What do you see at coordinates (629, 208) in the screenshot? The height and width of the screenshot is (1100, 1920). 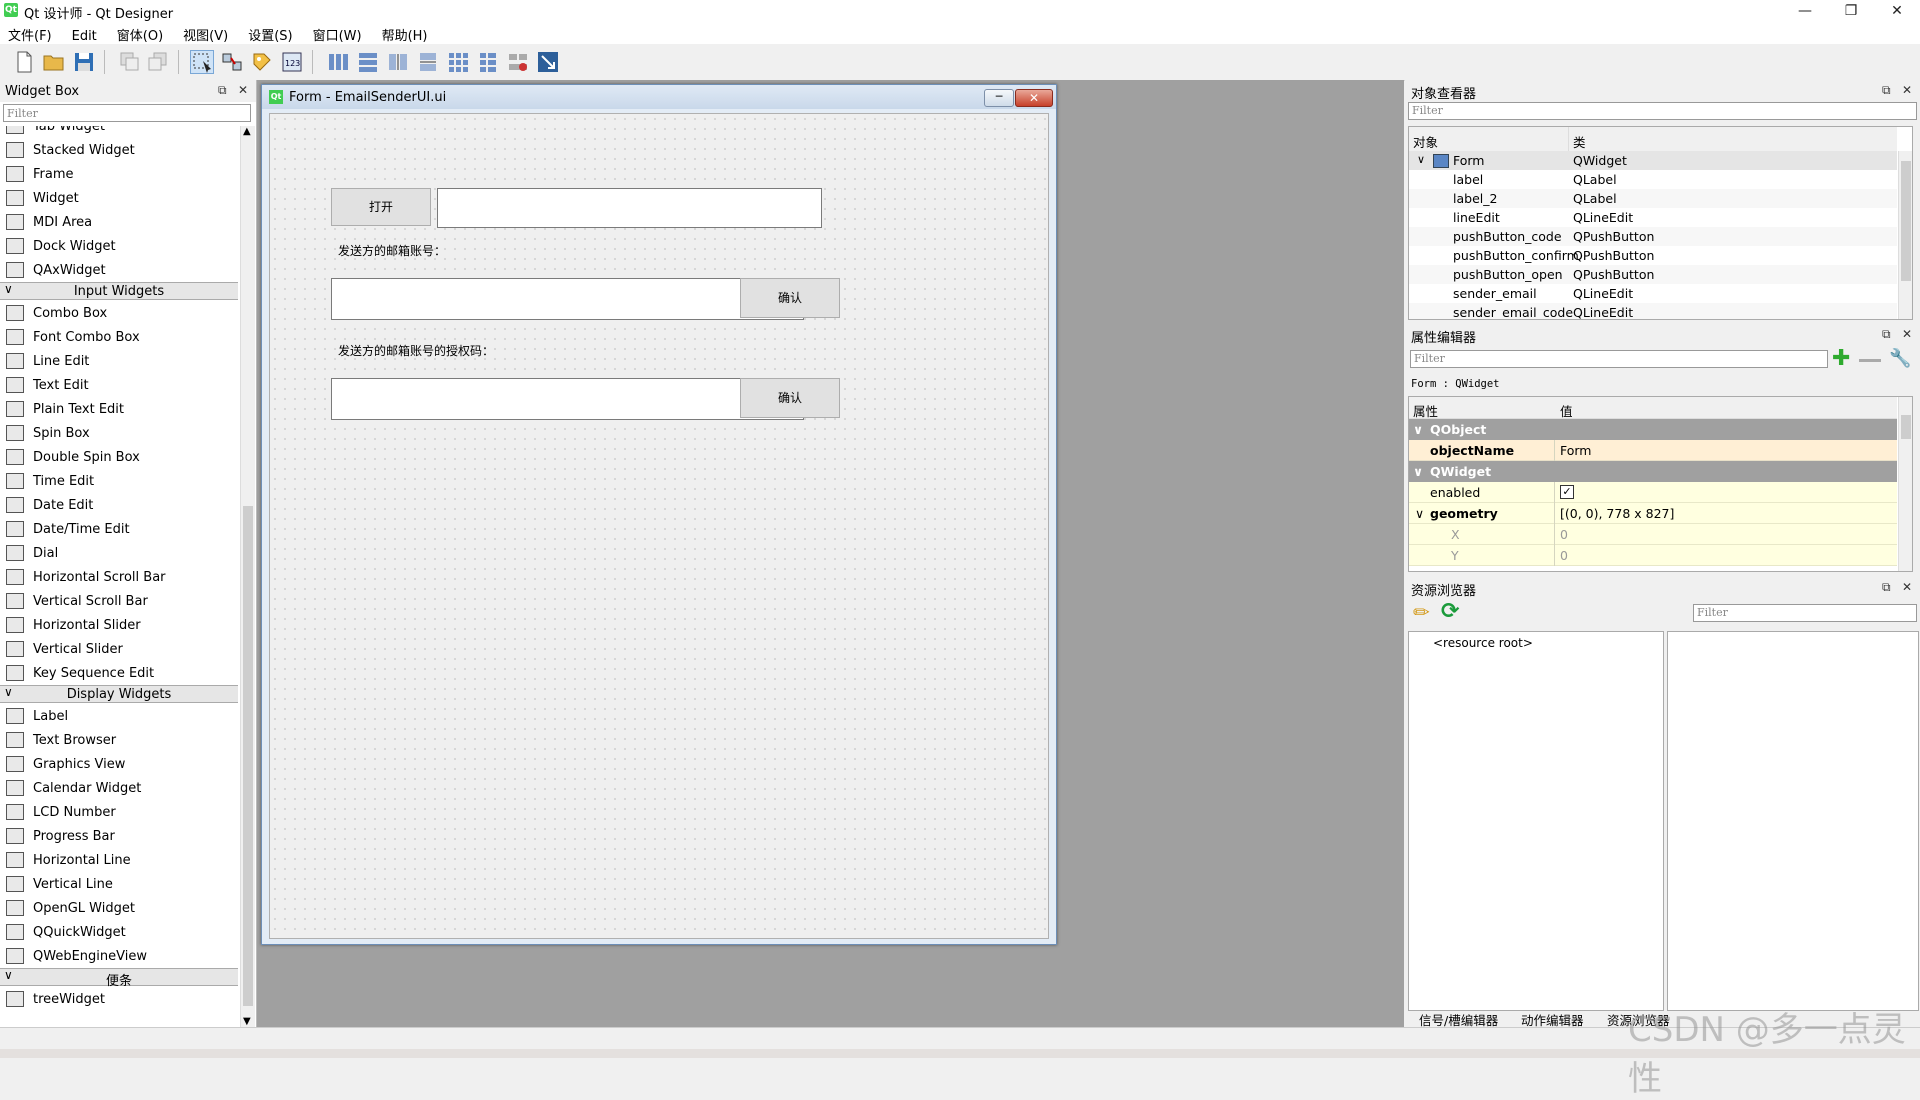 I see `file-path-input` at bounding box center [629, 208].